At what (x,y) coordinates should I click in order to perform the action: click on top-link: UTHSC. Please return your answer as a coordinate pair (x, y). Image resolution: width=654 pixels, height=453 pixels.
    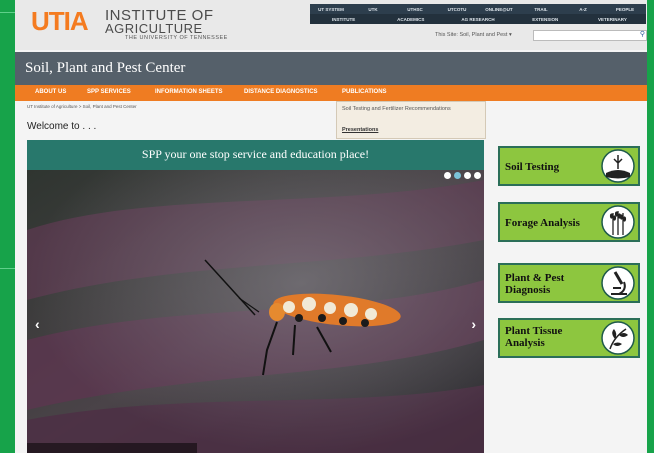
    Looking at the image, I should click on (415, 9).